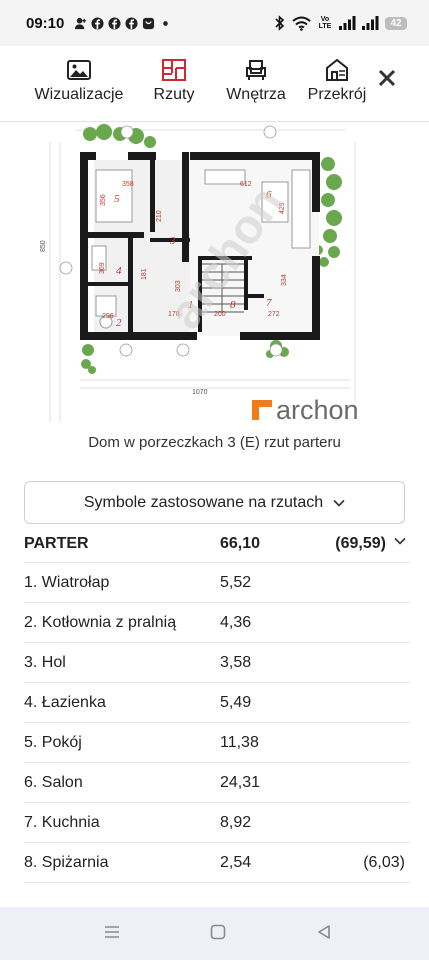 The height and width of the screenshot is (960, 429). I want to click on room-name: 5. Pokój, so click(53, 742).